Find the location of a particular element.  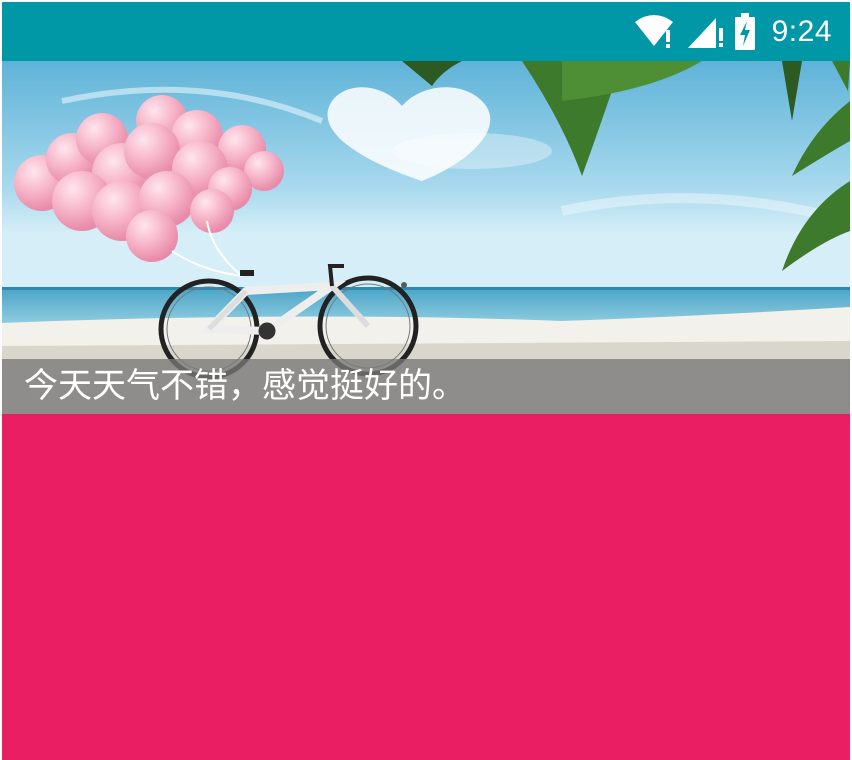

status-clock: 9:24 is located at coordinates (801, 31).